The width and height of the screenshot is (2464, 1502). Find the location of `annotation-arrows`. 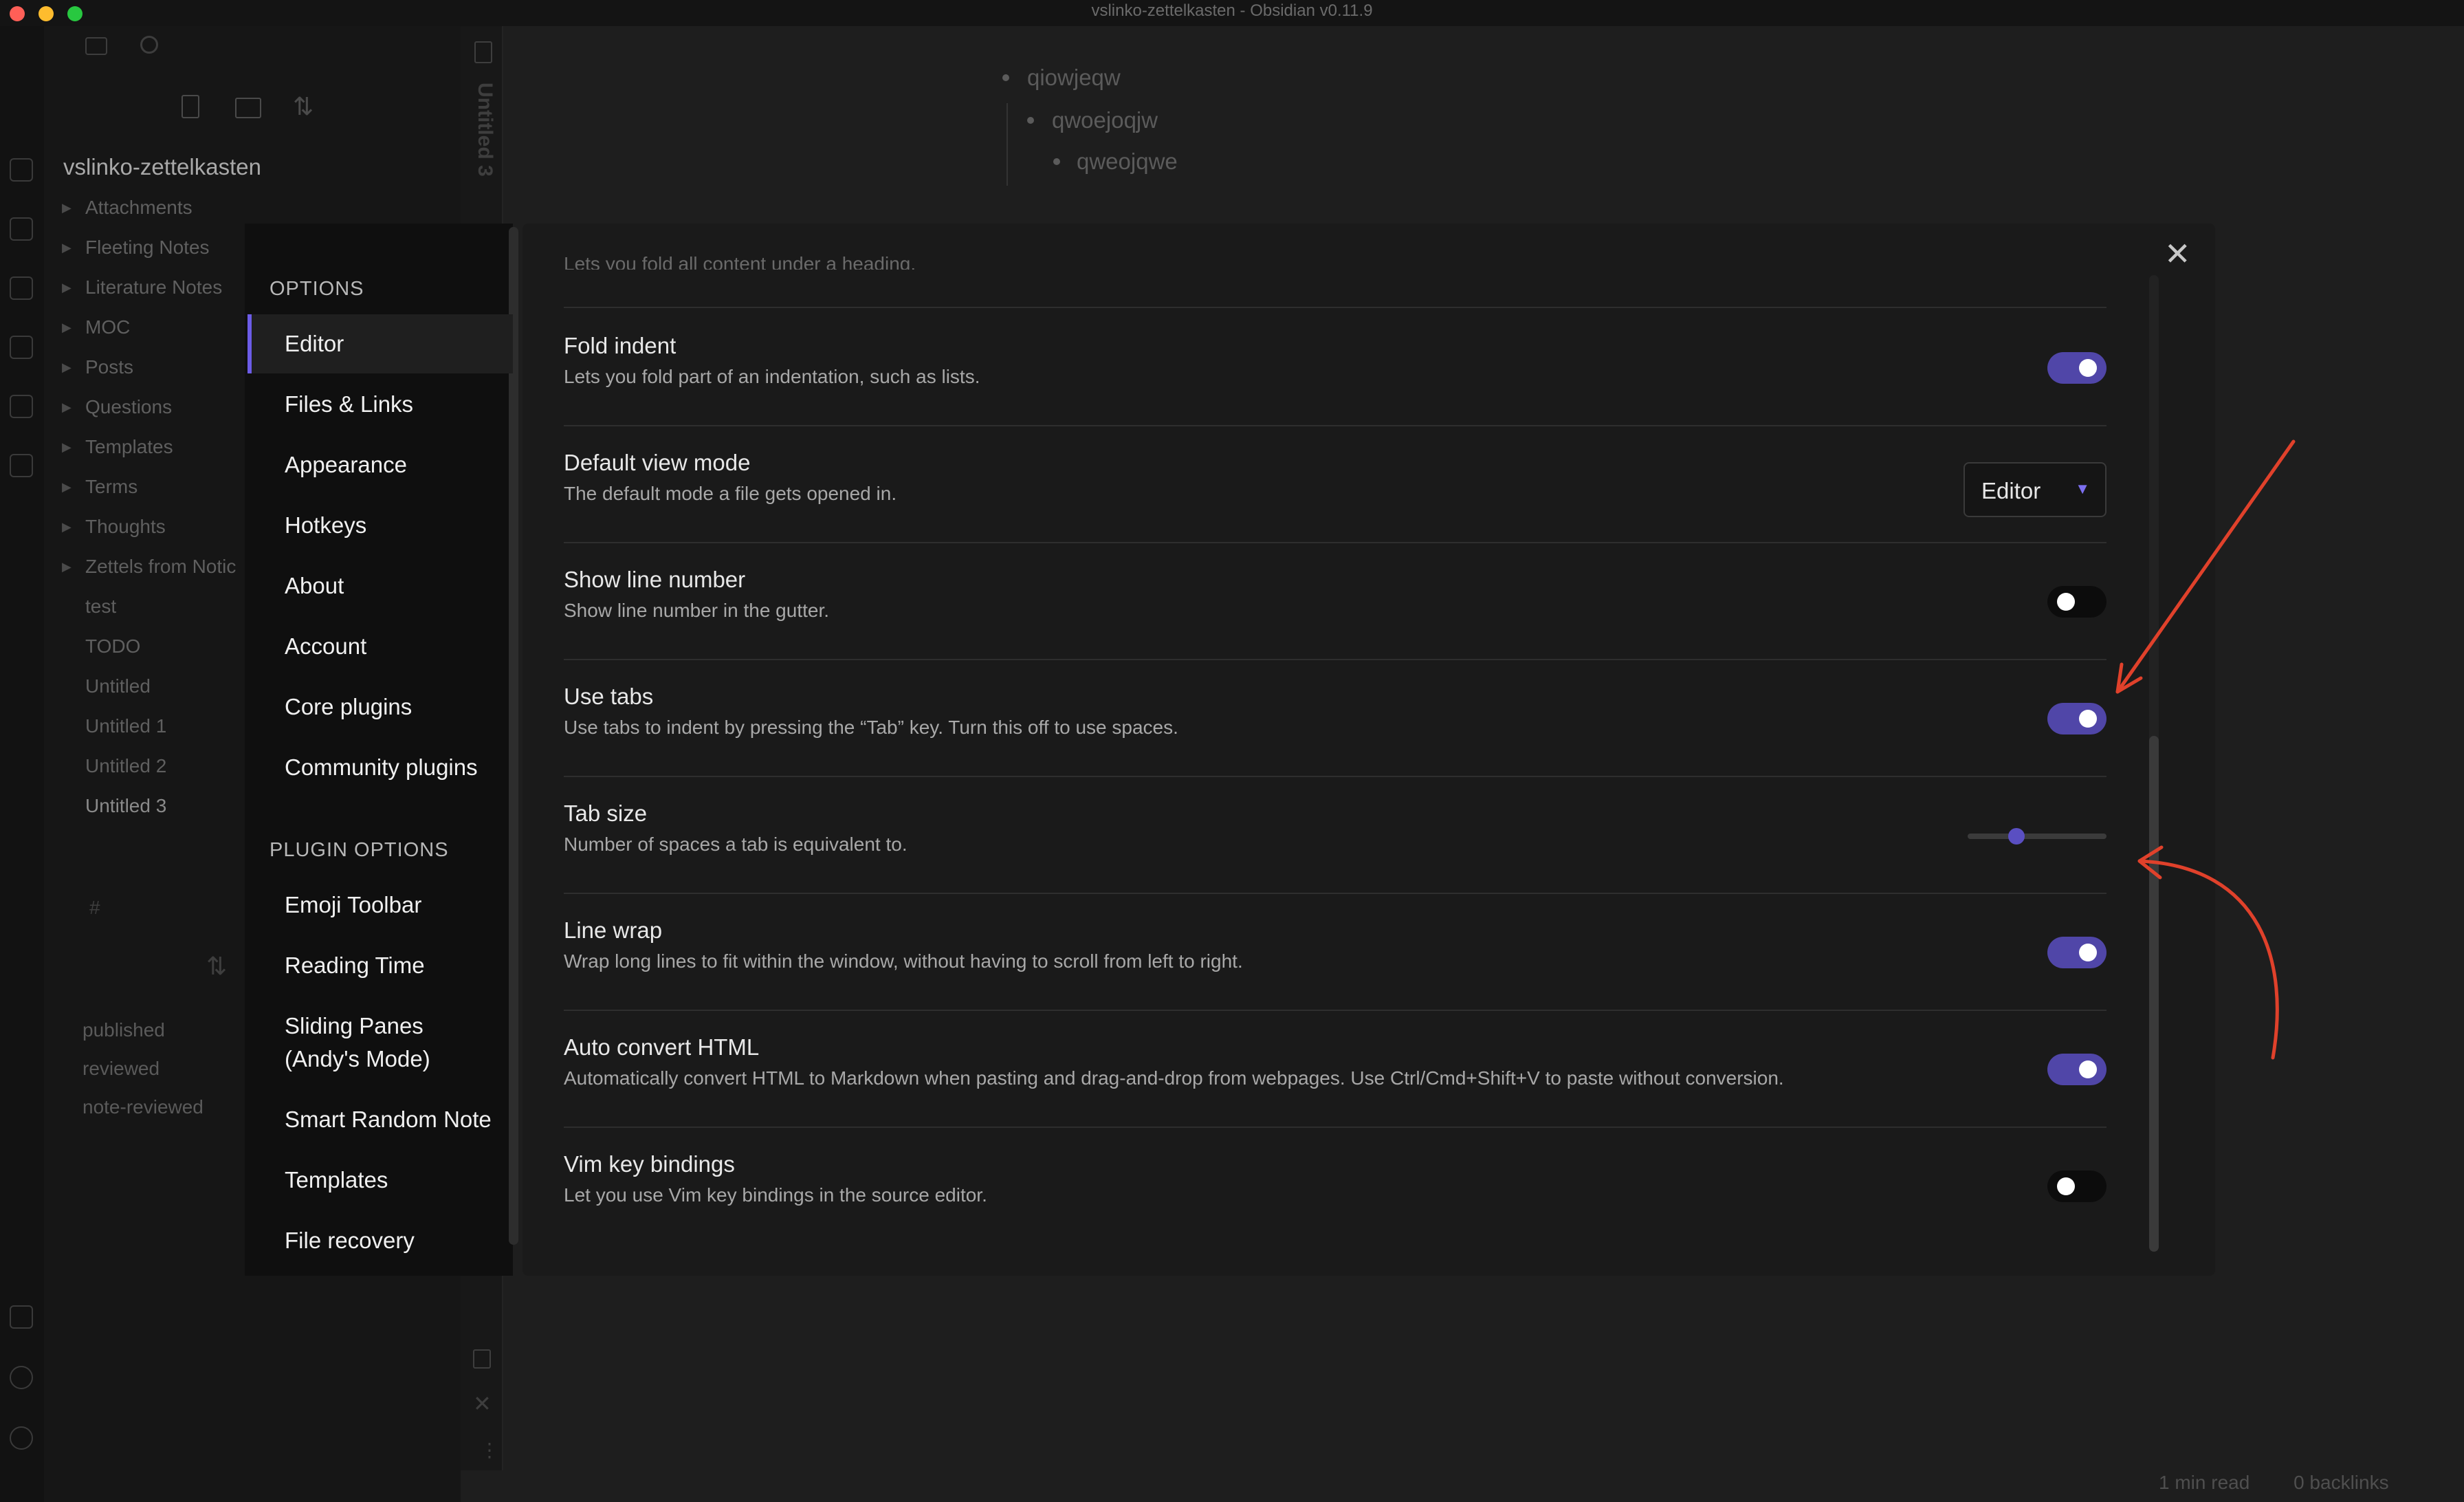

annotation-arrows is located at coordinates (2205, 749).